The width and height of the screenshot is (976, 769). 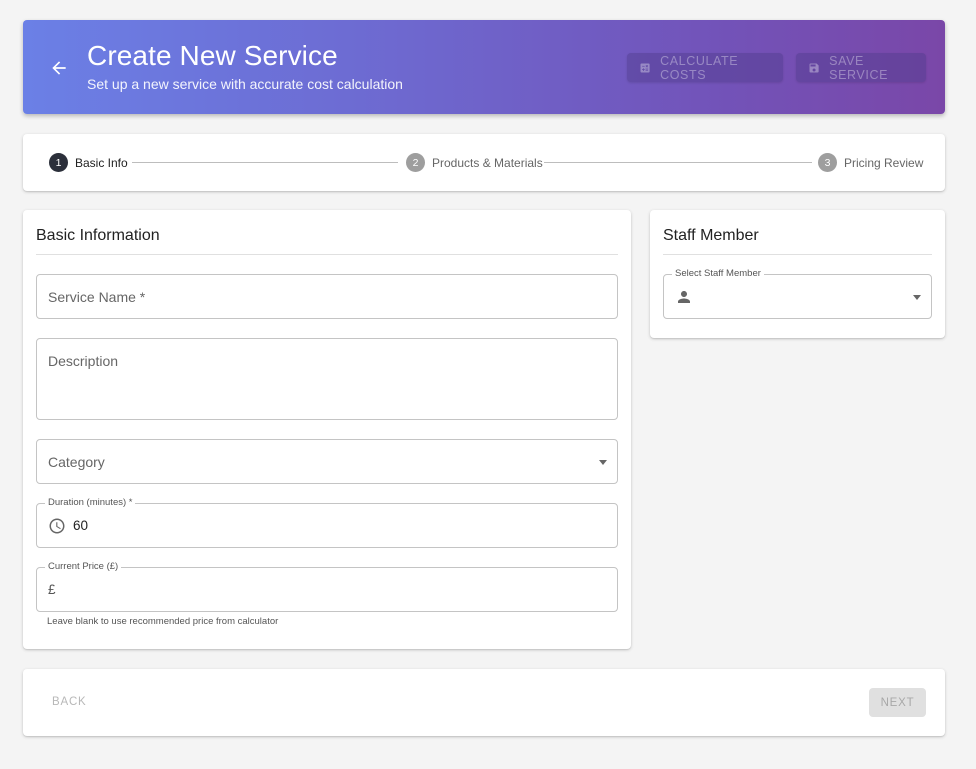 What do you see at coordinates (90, 502) in the screenshot?
I see `duration-label: Duration (minutes) *` at bounding box center [90, 502].